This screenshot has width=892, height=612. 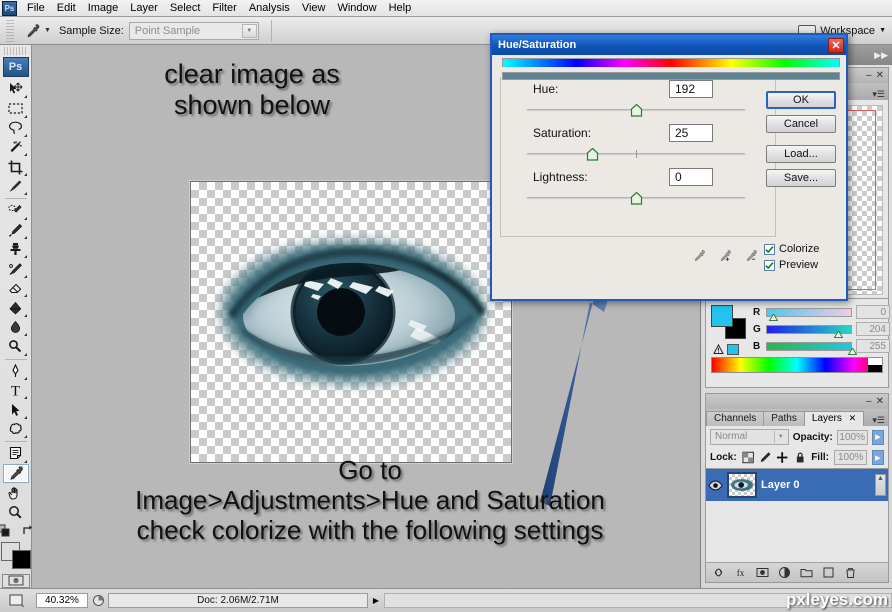 I want to click on marquee-tool, so click(x=16, y=108).